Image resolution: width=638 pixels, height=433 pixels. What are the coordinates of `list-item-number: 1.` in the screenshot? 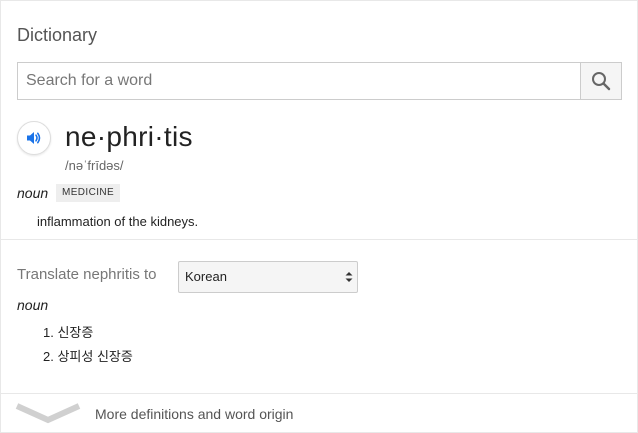 It's located at (48, 332).